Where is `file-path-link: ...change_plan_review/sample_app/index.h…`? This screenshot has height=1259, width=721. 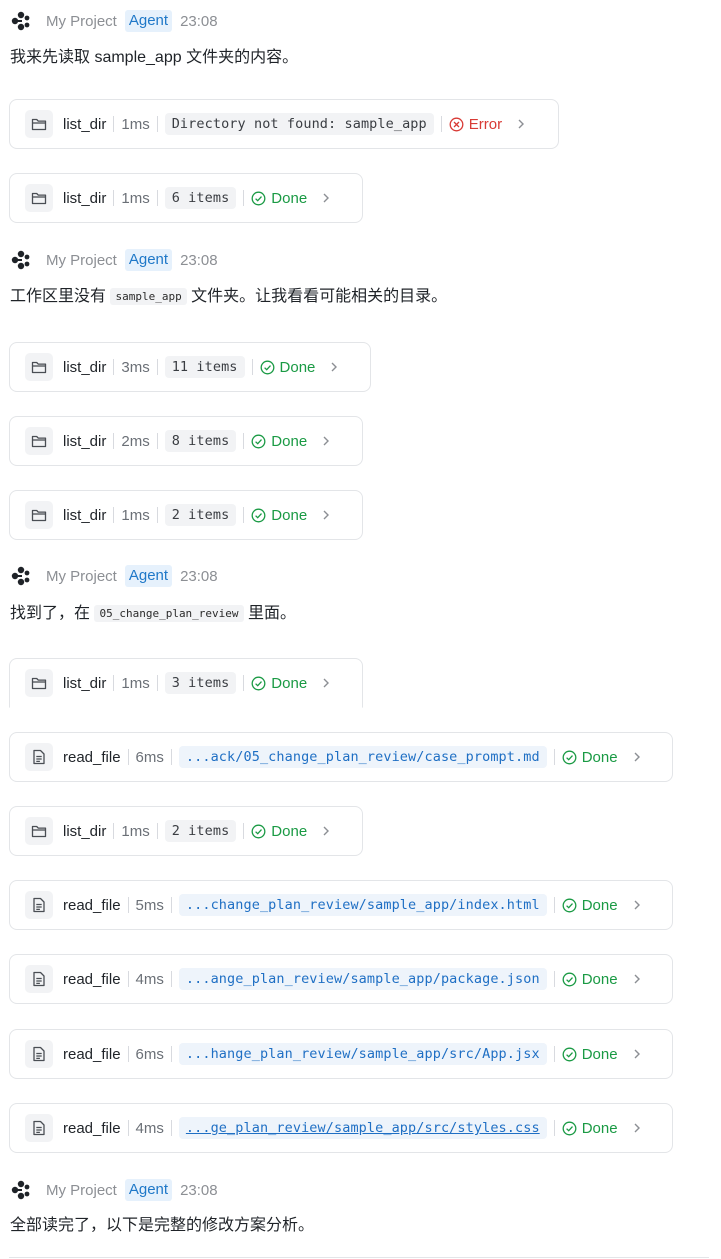 file-path-link: ...change_plan_review/sample_app/index.h… is located at coordinates (362, 905).